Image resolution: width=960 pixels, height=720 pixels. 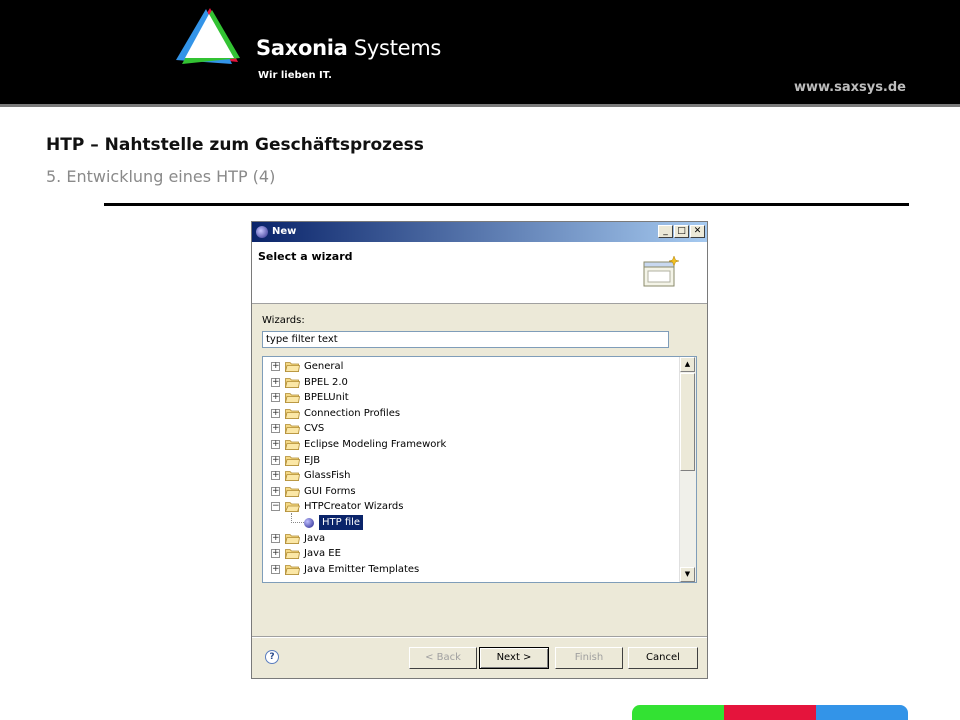 What do you see at coordinates (471, 538) in the screenshot?
I see `tree-folder-item: + Java` at bounding box center [471, 538].